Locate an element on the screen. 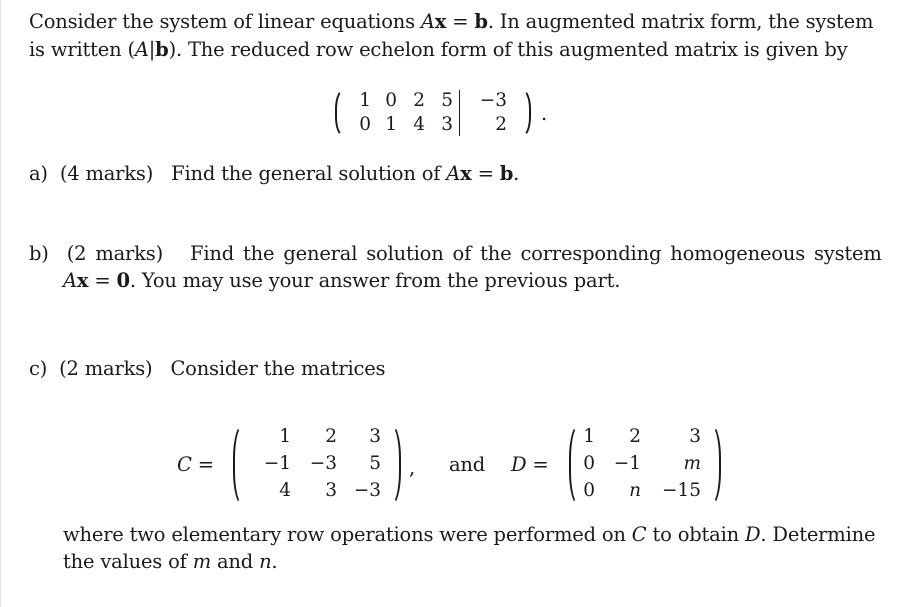 This screenshot has width=920, height=607. rref-augmented-matrix: 1 0 2 5 0 1 4 3 −3 2 is located at coordinates (433, 113).